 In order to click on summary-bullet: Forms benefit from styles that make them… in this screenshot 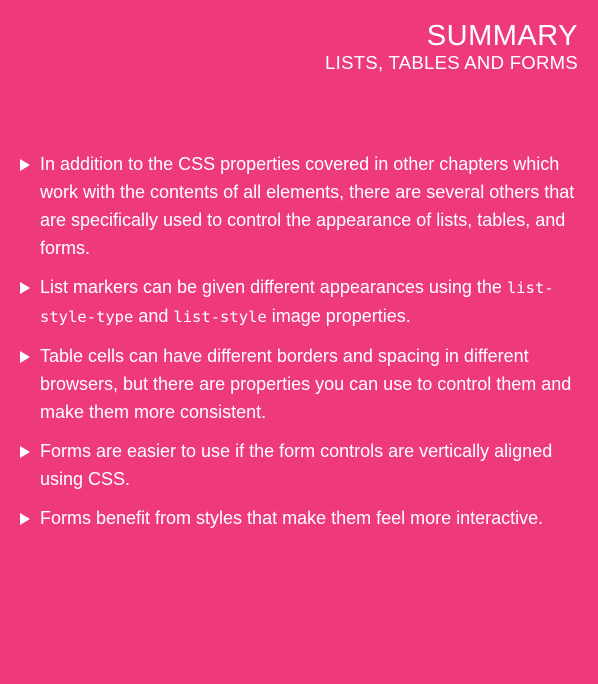, I will do `click(300, 518)`.